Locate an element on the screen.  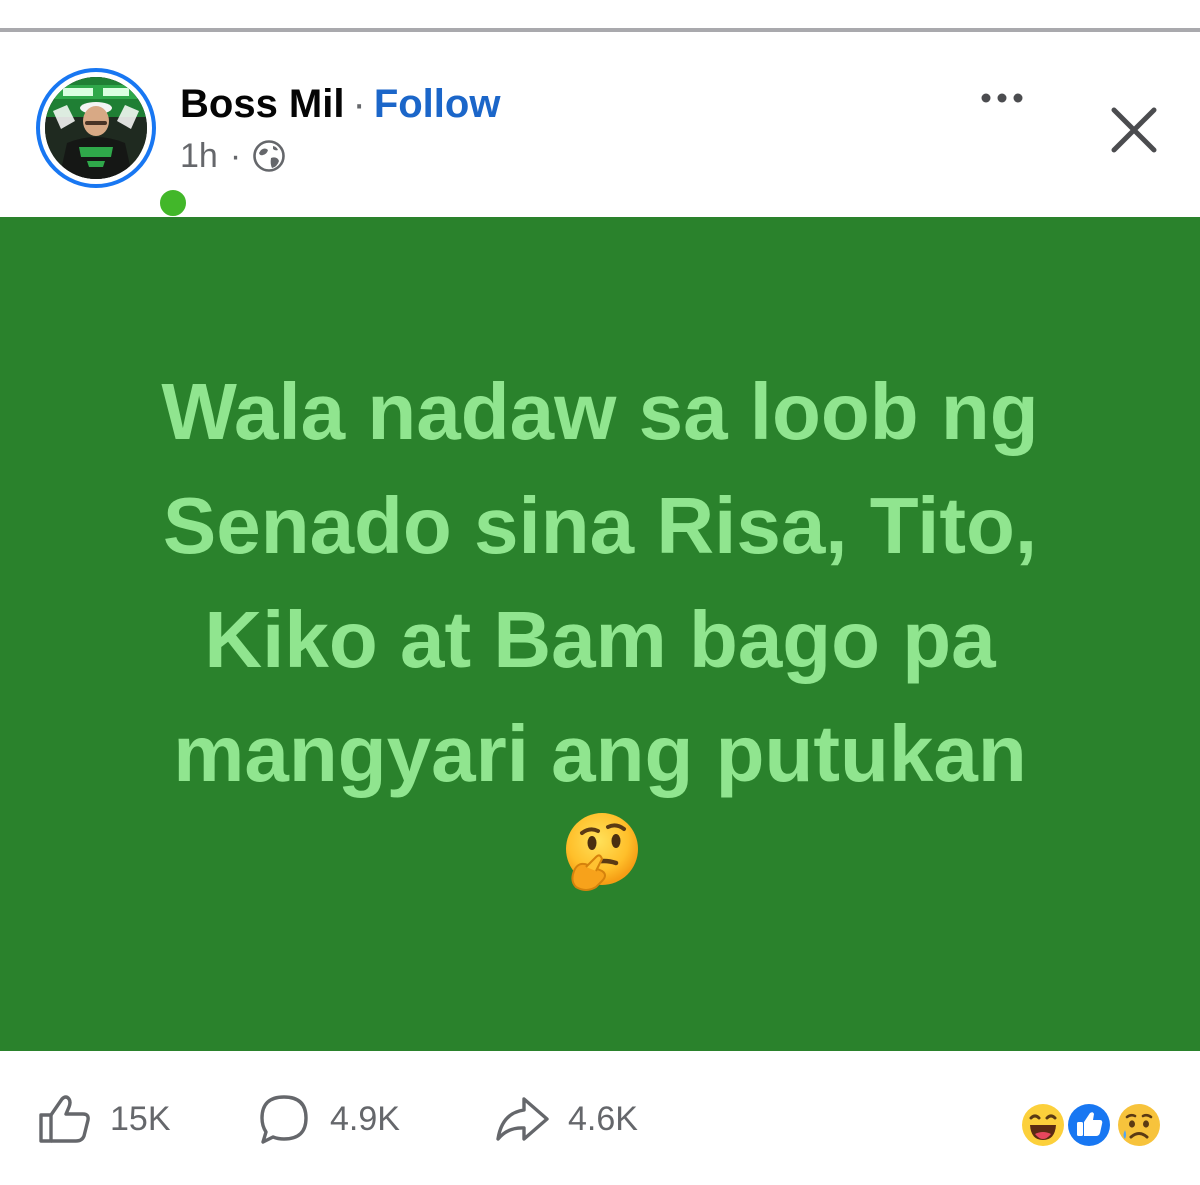
post-meta: 1h · is located at coordinates (233, 156).